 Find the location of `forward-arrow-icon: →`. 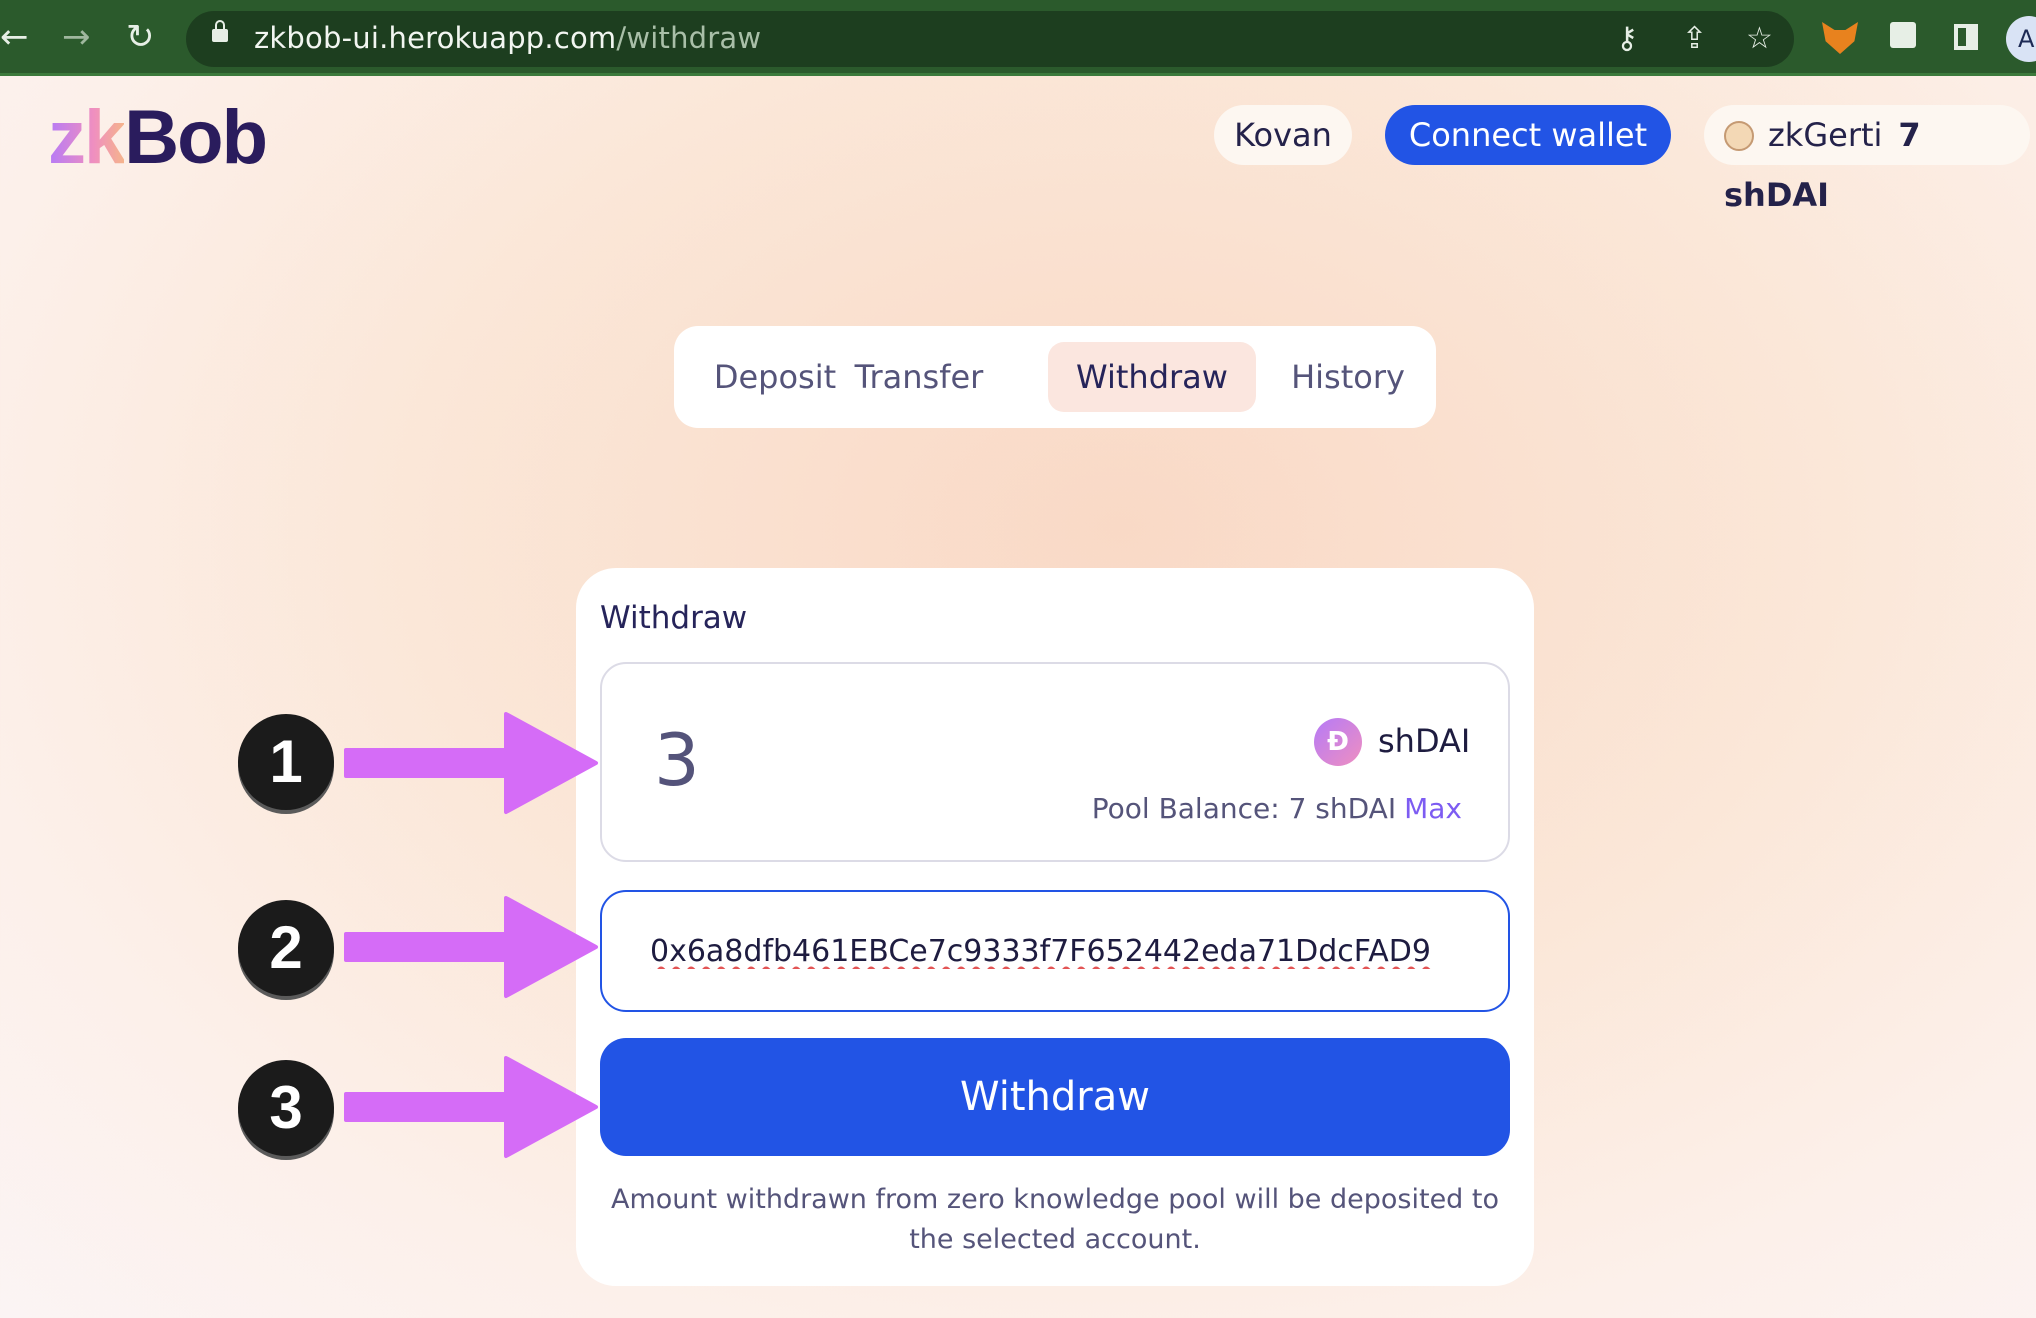

forward-arrow-icon: → is located at coordinates (76, 37).